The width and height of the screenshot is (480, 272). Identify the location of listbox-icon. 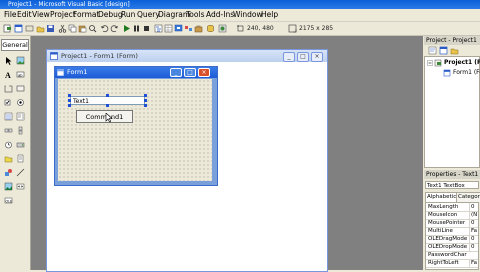
(20, 116).